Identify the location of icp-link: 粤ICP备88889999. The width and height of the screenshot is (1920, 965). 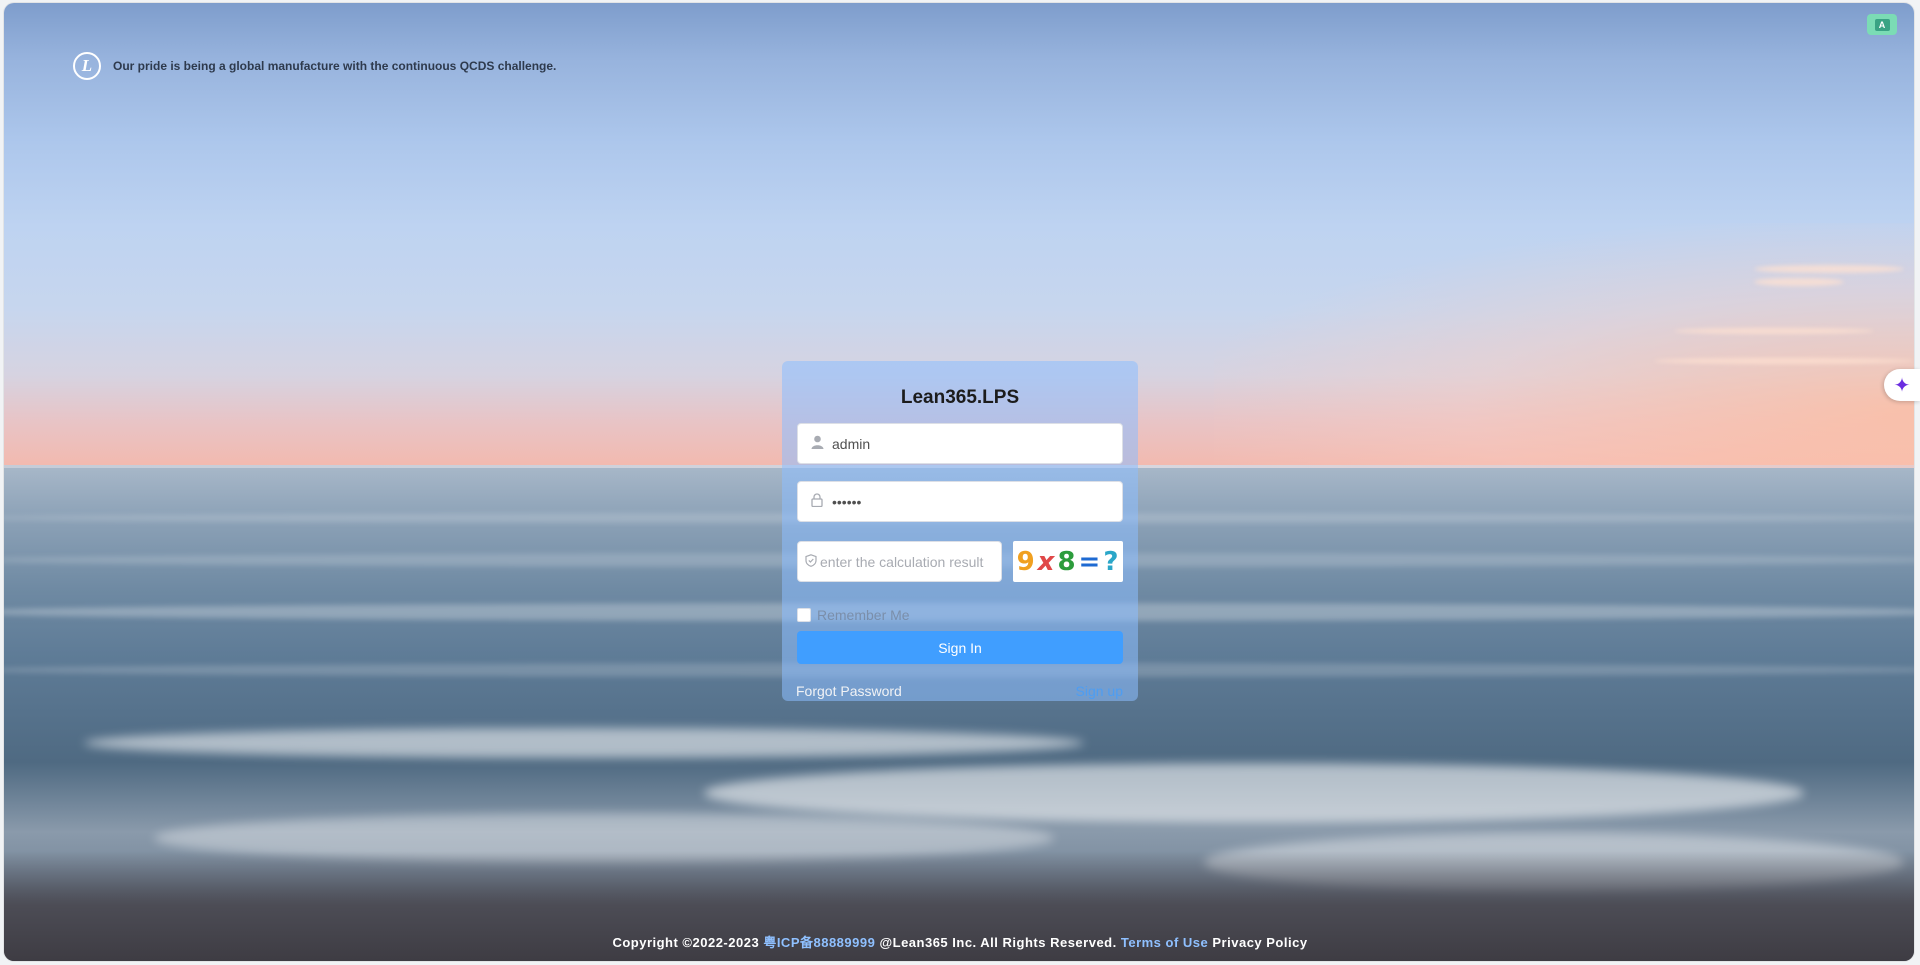
(819, 942).